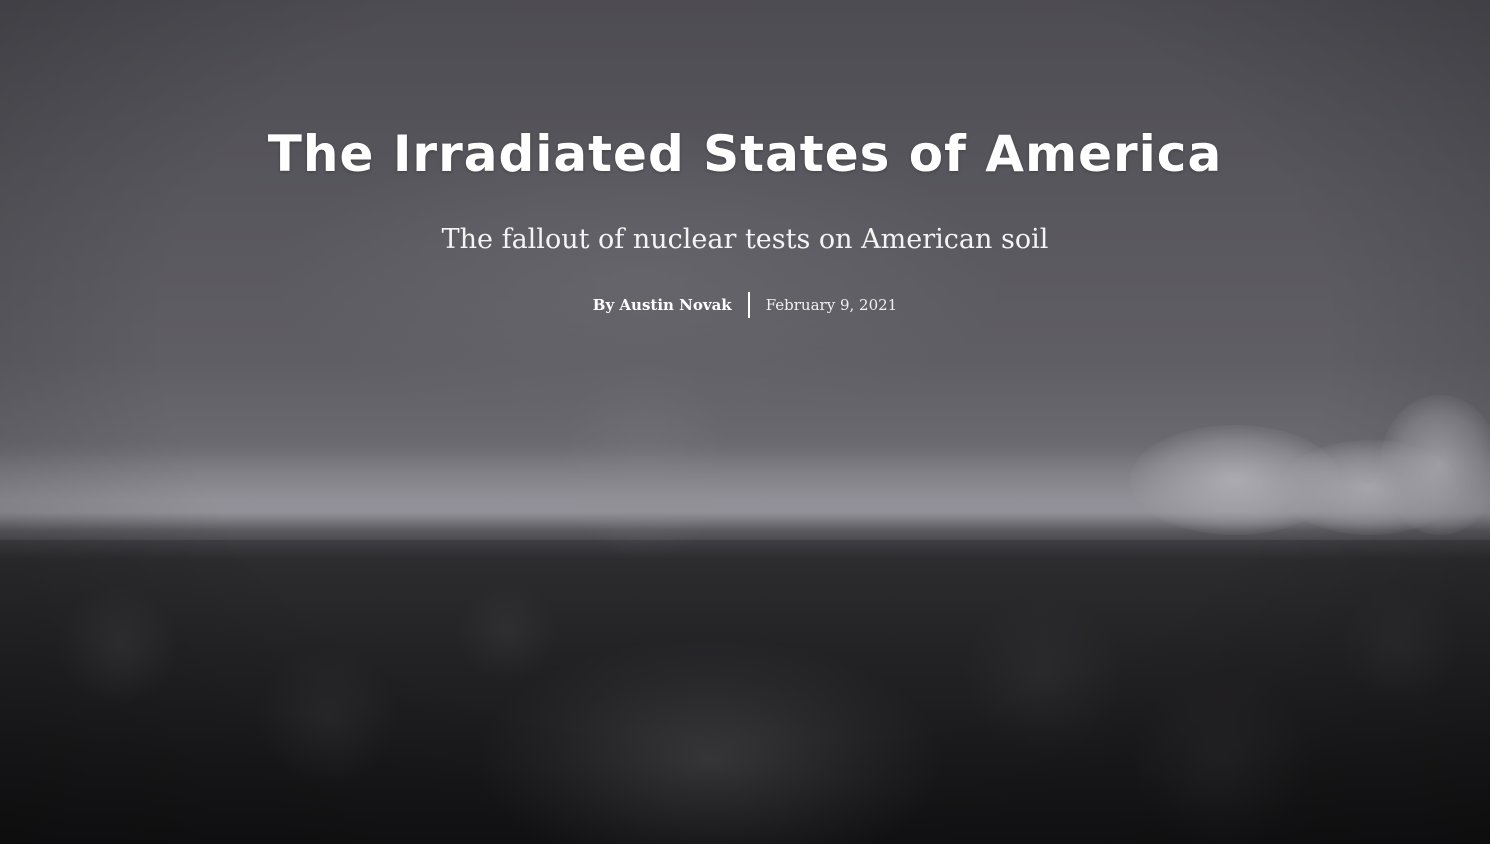 The height and width of the screenshot is (844, 1490). Describe the element at coordinates (670, 305) in the screenshot. I see `author-link: By Austin Novak` at that location.